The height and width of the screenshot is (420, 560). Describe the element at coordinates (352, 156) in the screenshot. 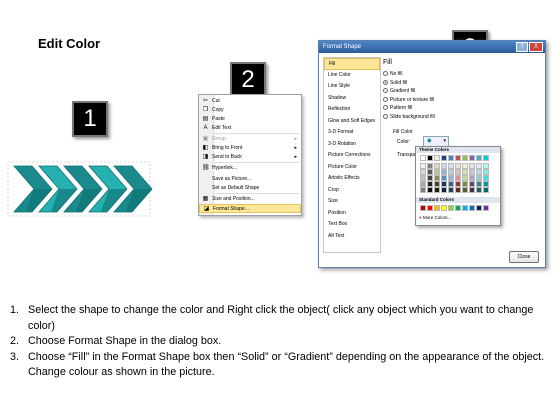

I see `category-item-picture-corrections: Picture Corrections` at that location.